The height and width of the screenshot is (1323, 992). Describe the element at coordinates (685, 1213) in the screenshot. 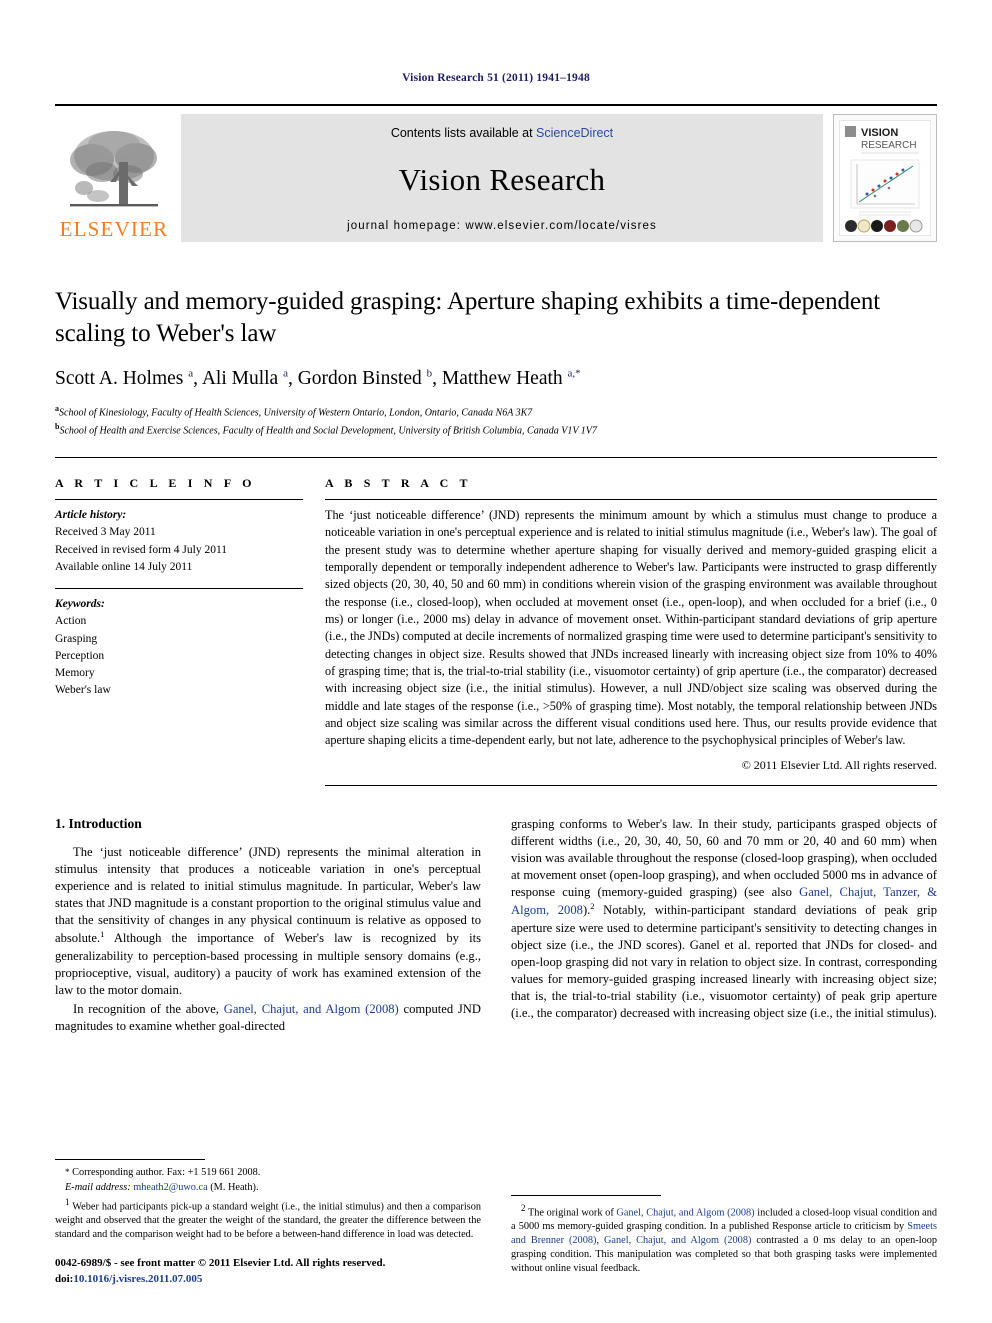

I see `footnote-citation-1: Ganel, Chajut, and Algom (2008)` at that location.